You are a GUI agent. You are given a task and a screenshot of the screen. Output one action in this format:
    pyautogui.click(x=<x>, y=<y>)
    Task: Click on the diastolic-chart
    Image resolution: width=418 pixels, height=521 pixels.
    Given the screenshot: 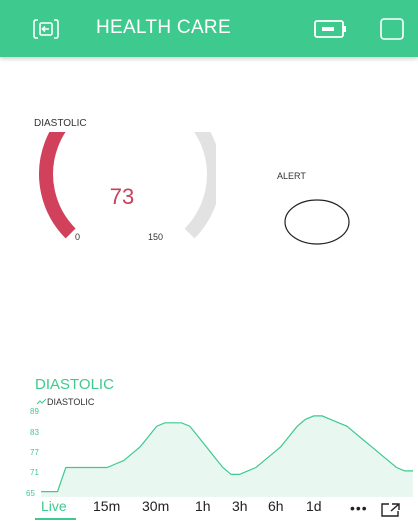 What is the action you would take?
    pyautogui.click(x=227, y=456)
    